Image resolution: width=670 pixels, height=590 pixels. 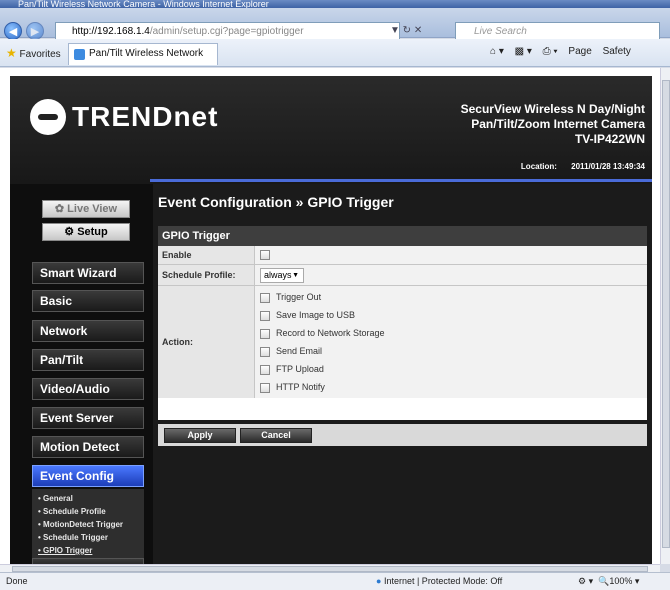 I want to click on vertical-scrollbar, so click(x=665, y=316).